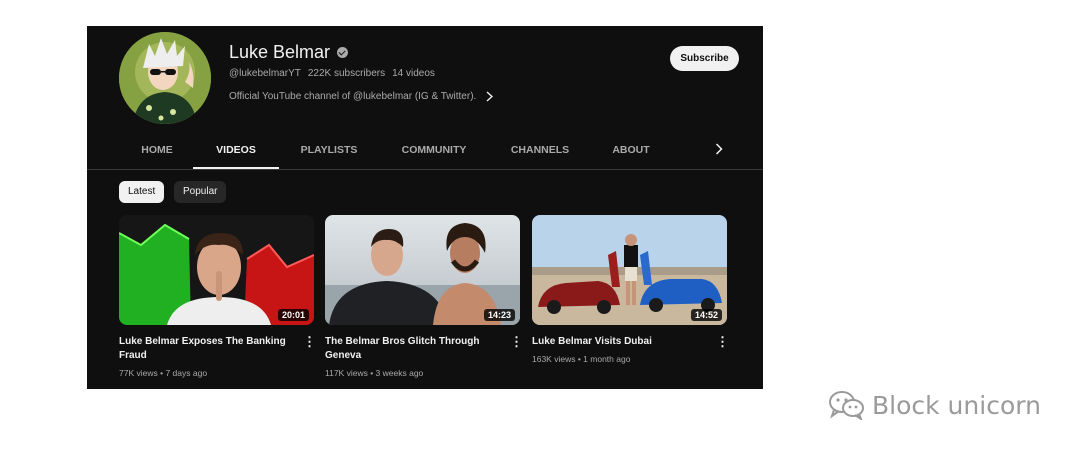 This screenshot has width=1080, height=451. What do you see at coordinates (293, 315) in the screenshot?
I see `video-duration: 20:01` at bounding box center [293, 315].